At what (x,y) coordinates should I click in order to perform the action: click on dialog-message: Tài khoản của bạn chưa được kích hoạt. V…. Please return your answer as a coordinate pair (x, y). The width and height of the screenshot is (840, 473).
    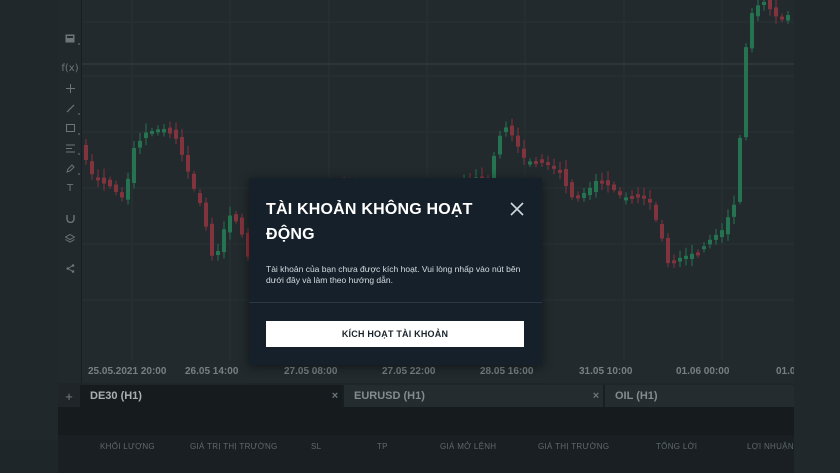
    Looking at the image, I should click on (393, 274).